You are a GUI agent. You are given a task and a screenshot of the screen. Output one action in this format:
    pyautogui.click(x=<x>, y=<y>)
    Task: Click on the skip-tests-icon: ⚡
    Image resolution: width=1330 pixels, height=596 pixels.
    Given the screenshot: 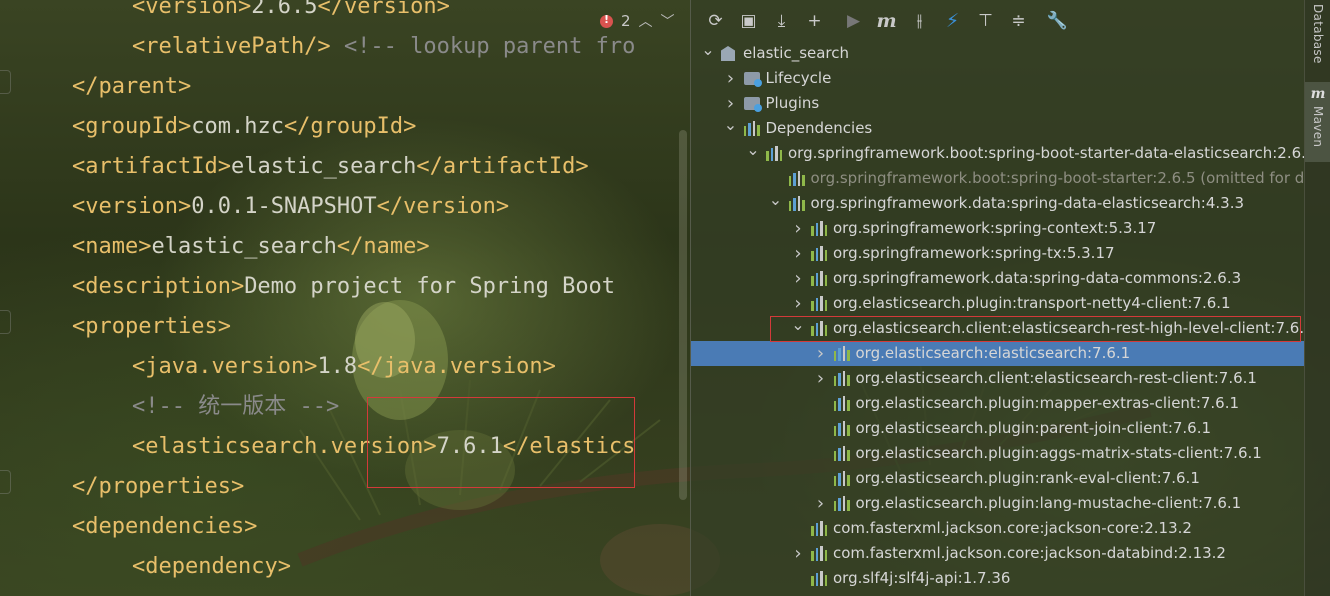 What is the action you would take?
    pyautogui.click(x=952, y=21)
    